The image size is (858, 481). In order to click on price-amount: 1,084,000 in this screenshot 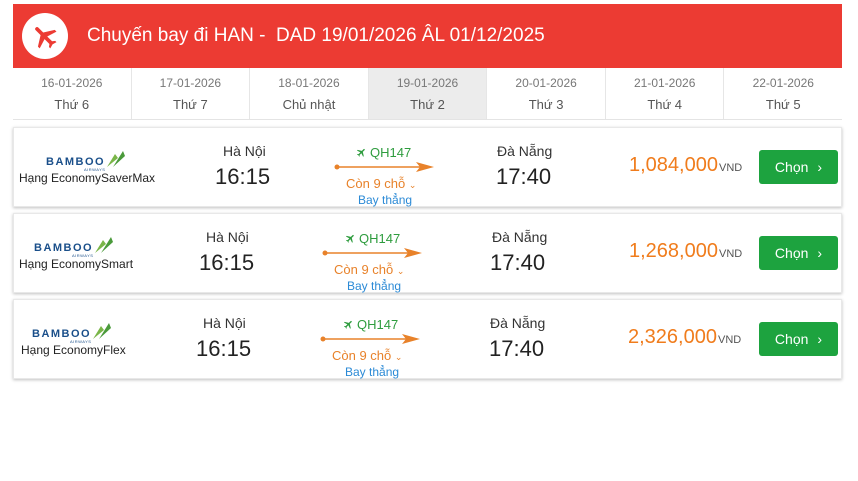, I will do `click(673, 165)`.